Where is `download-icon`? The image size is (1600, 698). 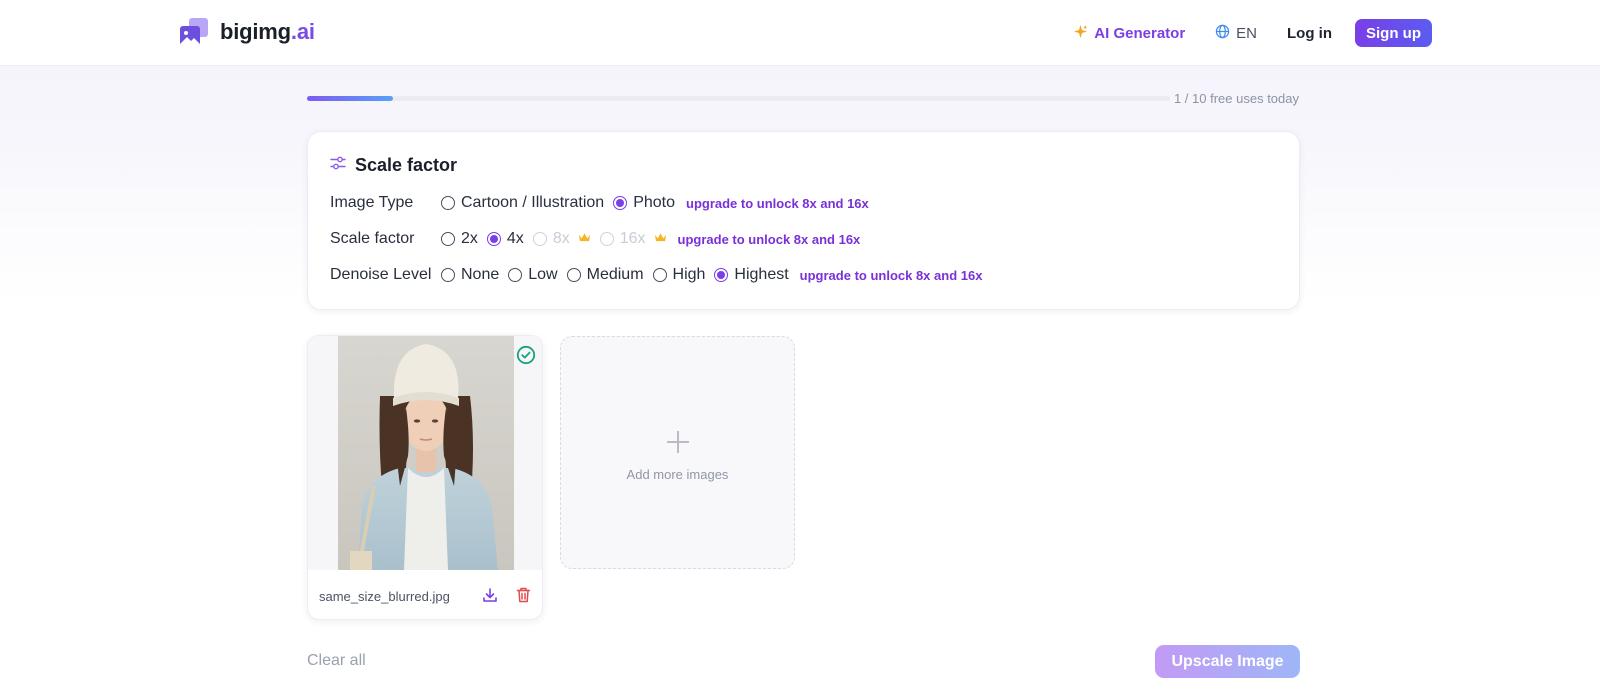
download-icon is located at coordinates (490, 596).